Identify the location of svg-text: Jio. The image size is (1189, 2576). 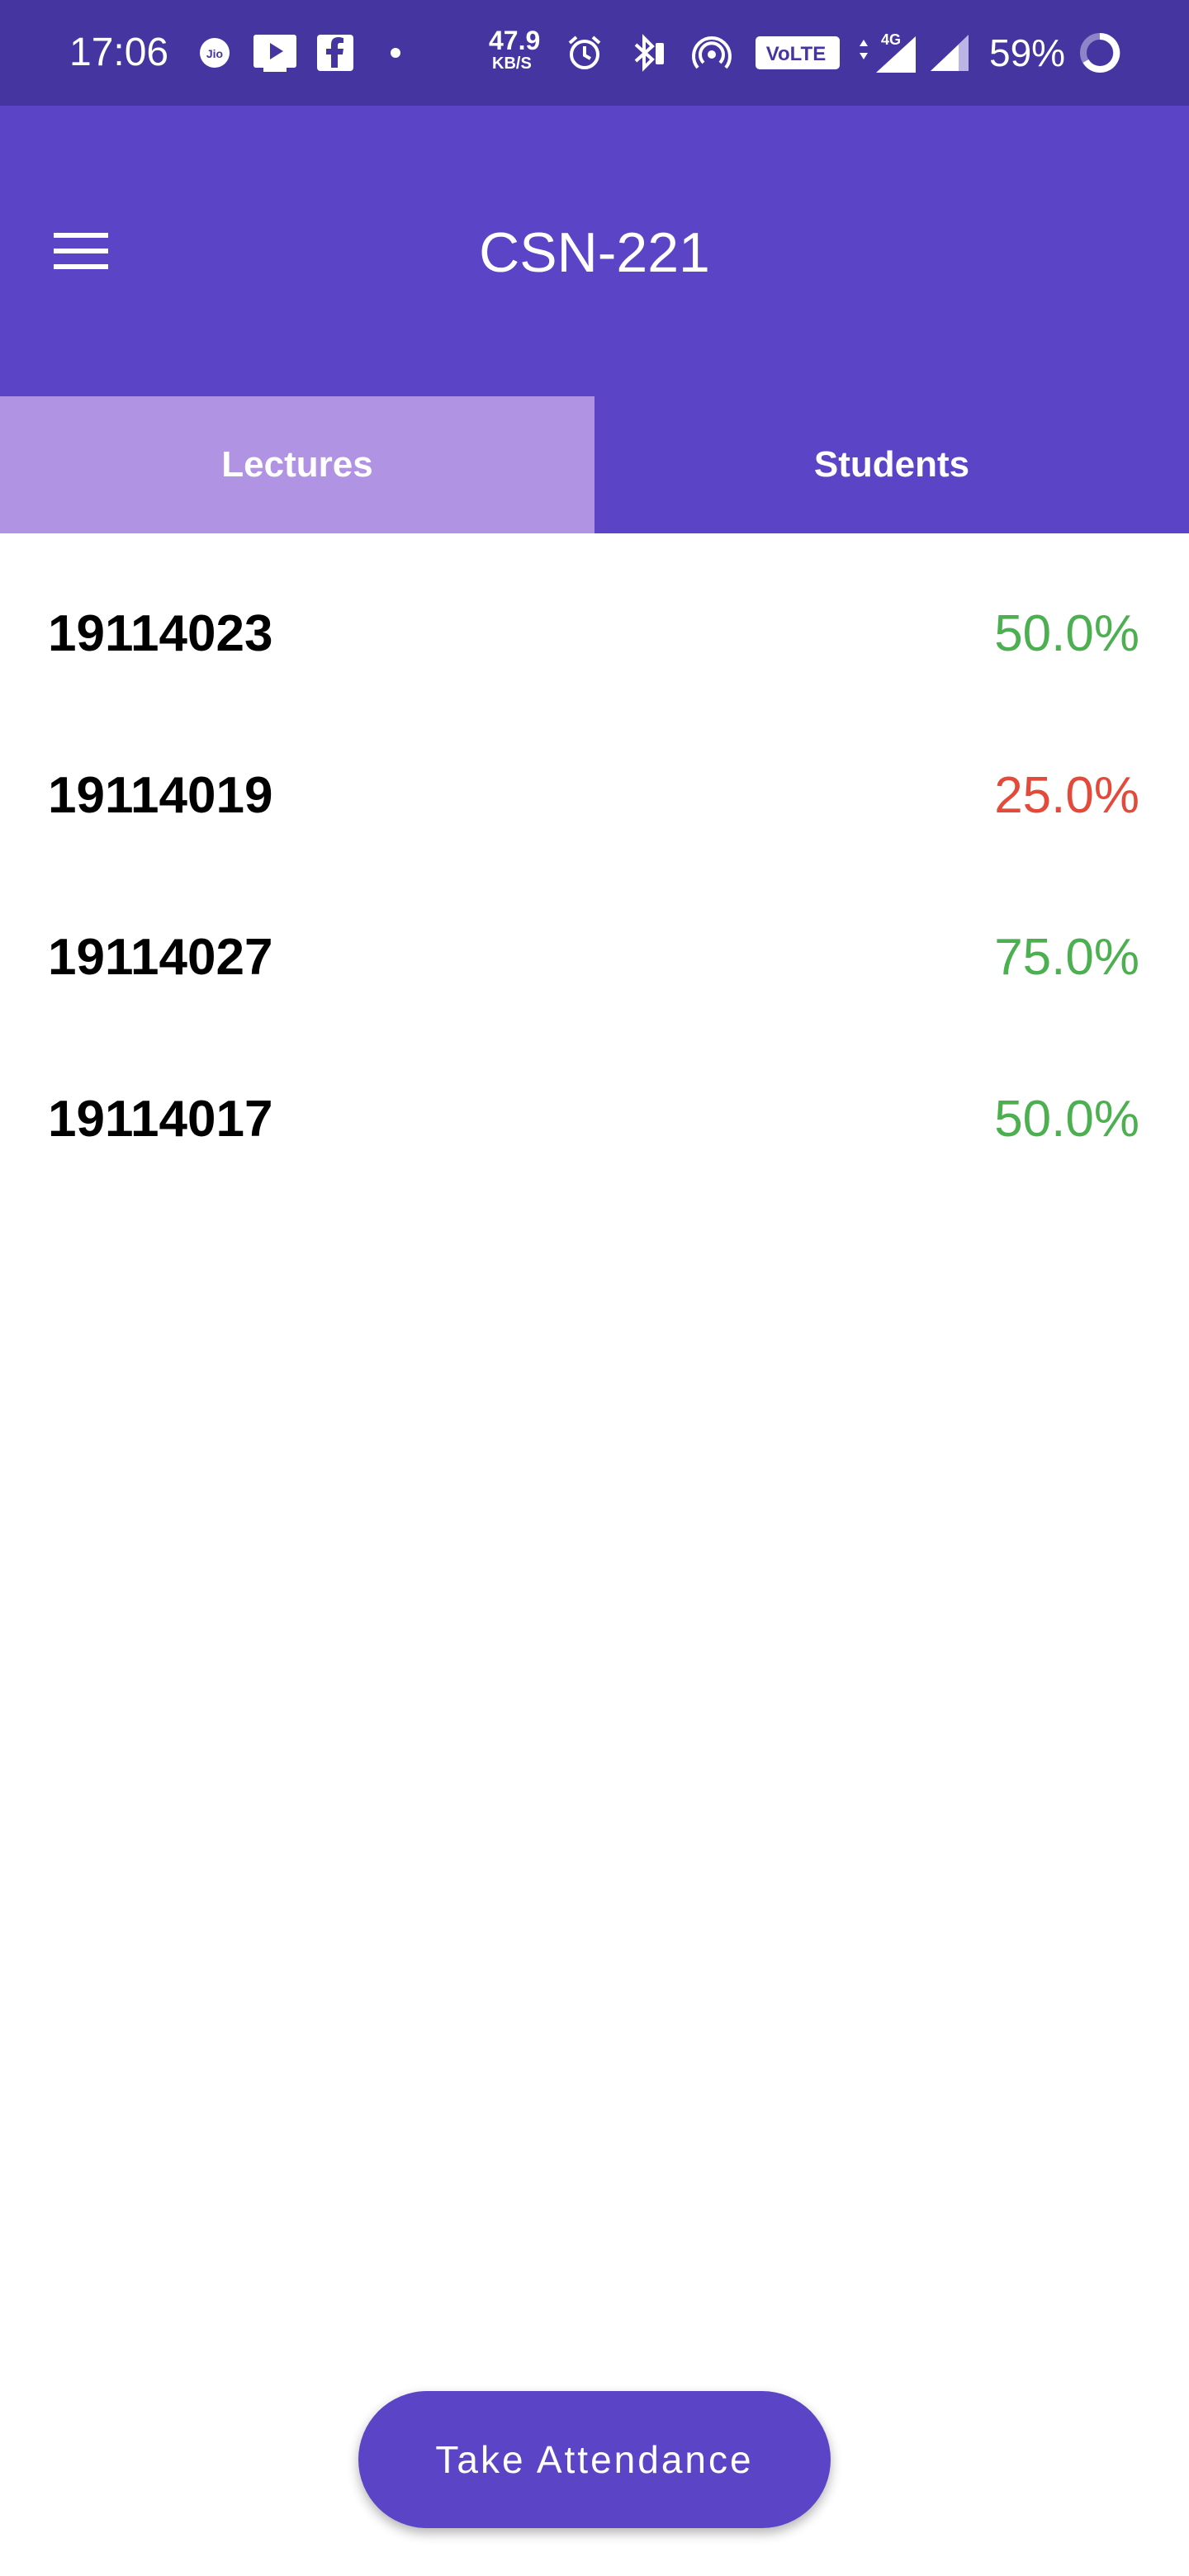
(214, 53).